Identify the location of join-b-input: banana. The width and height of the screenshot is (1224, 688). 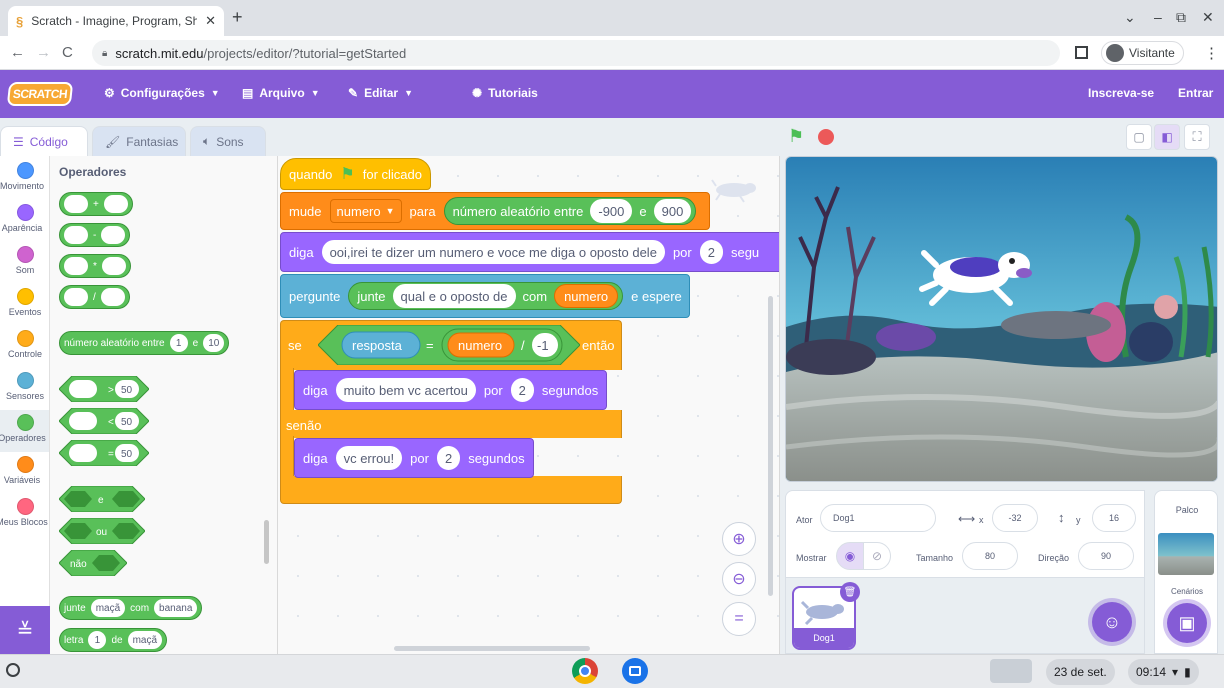
(176, 608).